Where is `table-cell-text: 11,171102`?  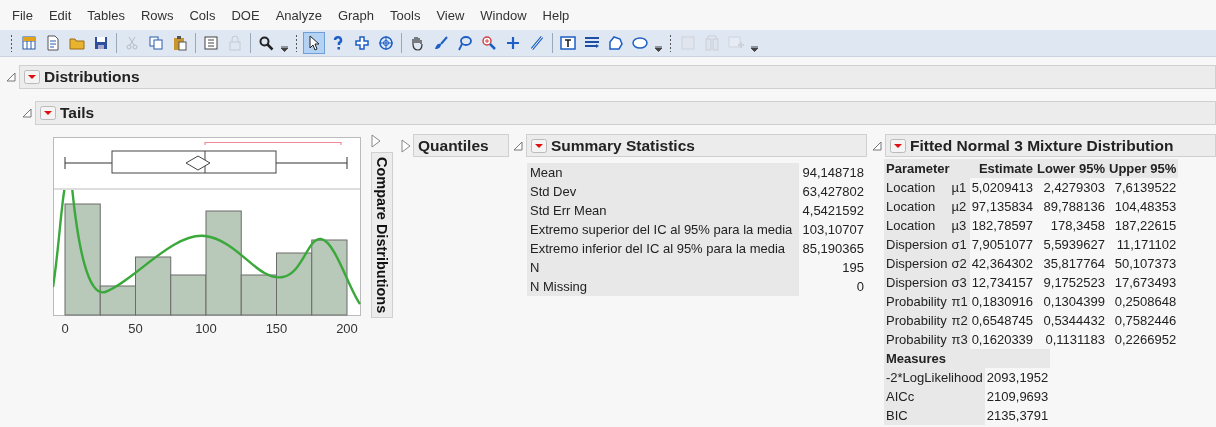
table-cell-text: 11,171102 is located at coordinates (1146, 245).